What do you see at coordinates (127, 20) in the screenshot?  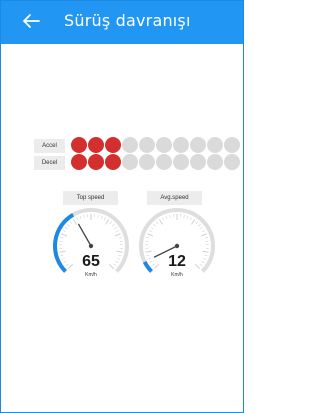 I see `page-title: Sürüş davranışı` at bounding box center [127, 20].